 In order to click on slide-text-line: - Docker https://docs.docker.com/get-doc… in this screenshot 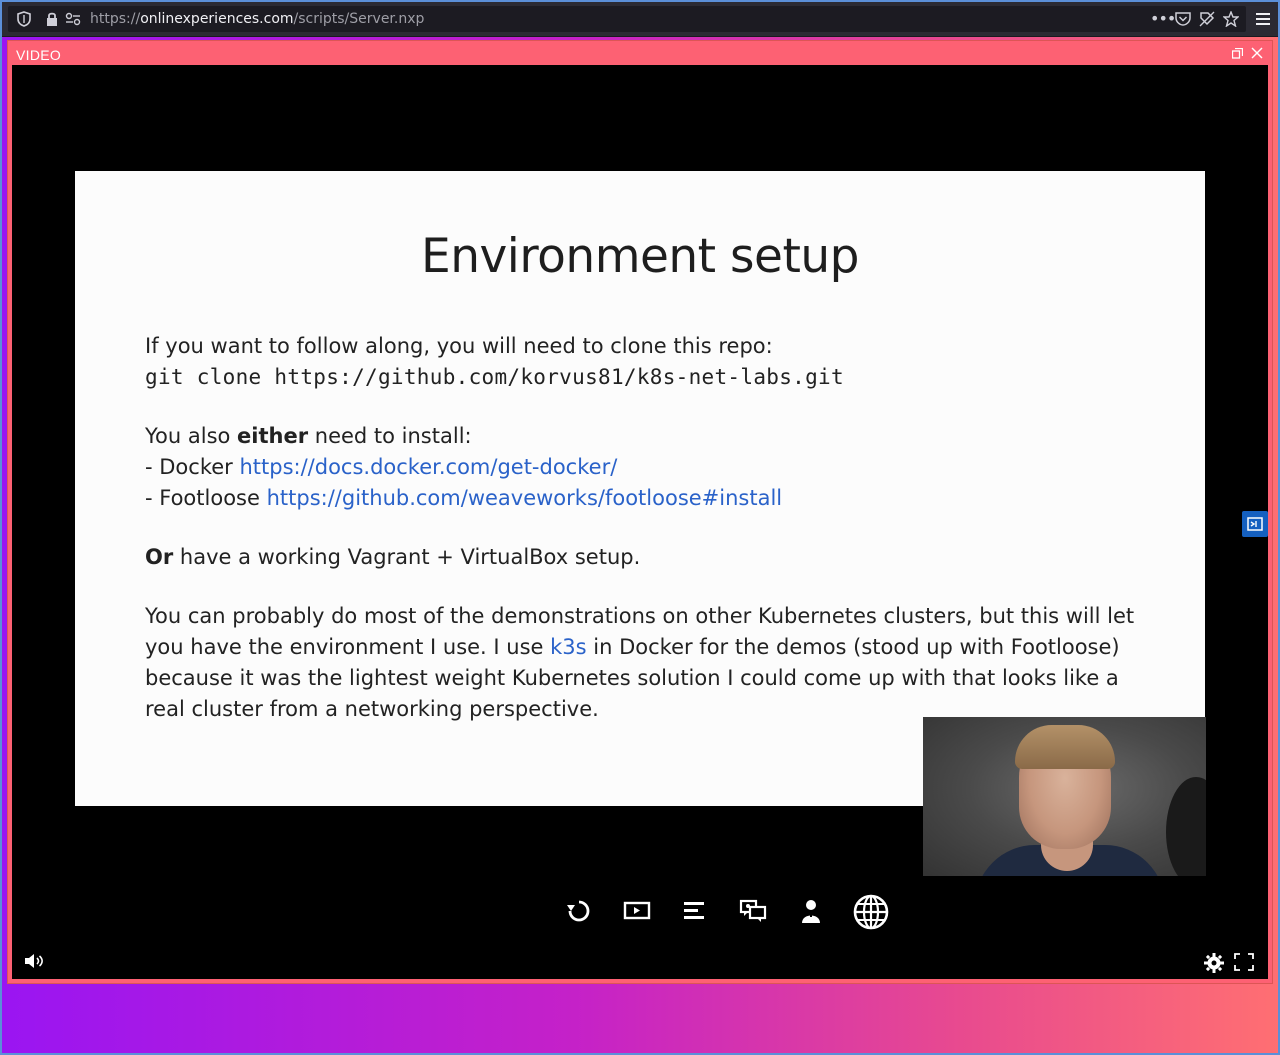, I will do `click(650, 467)`.